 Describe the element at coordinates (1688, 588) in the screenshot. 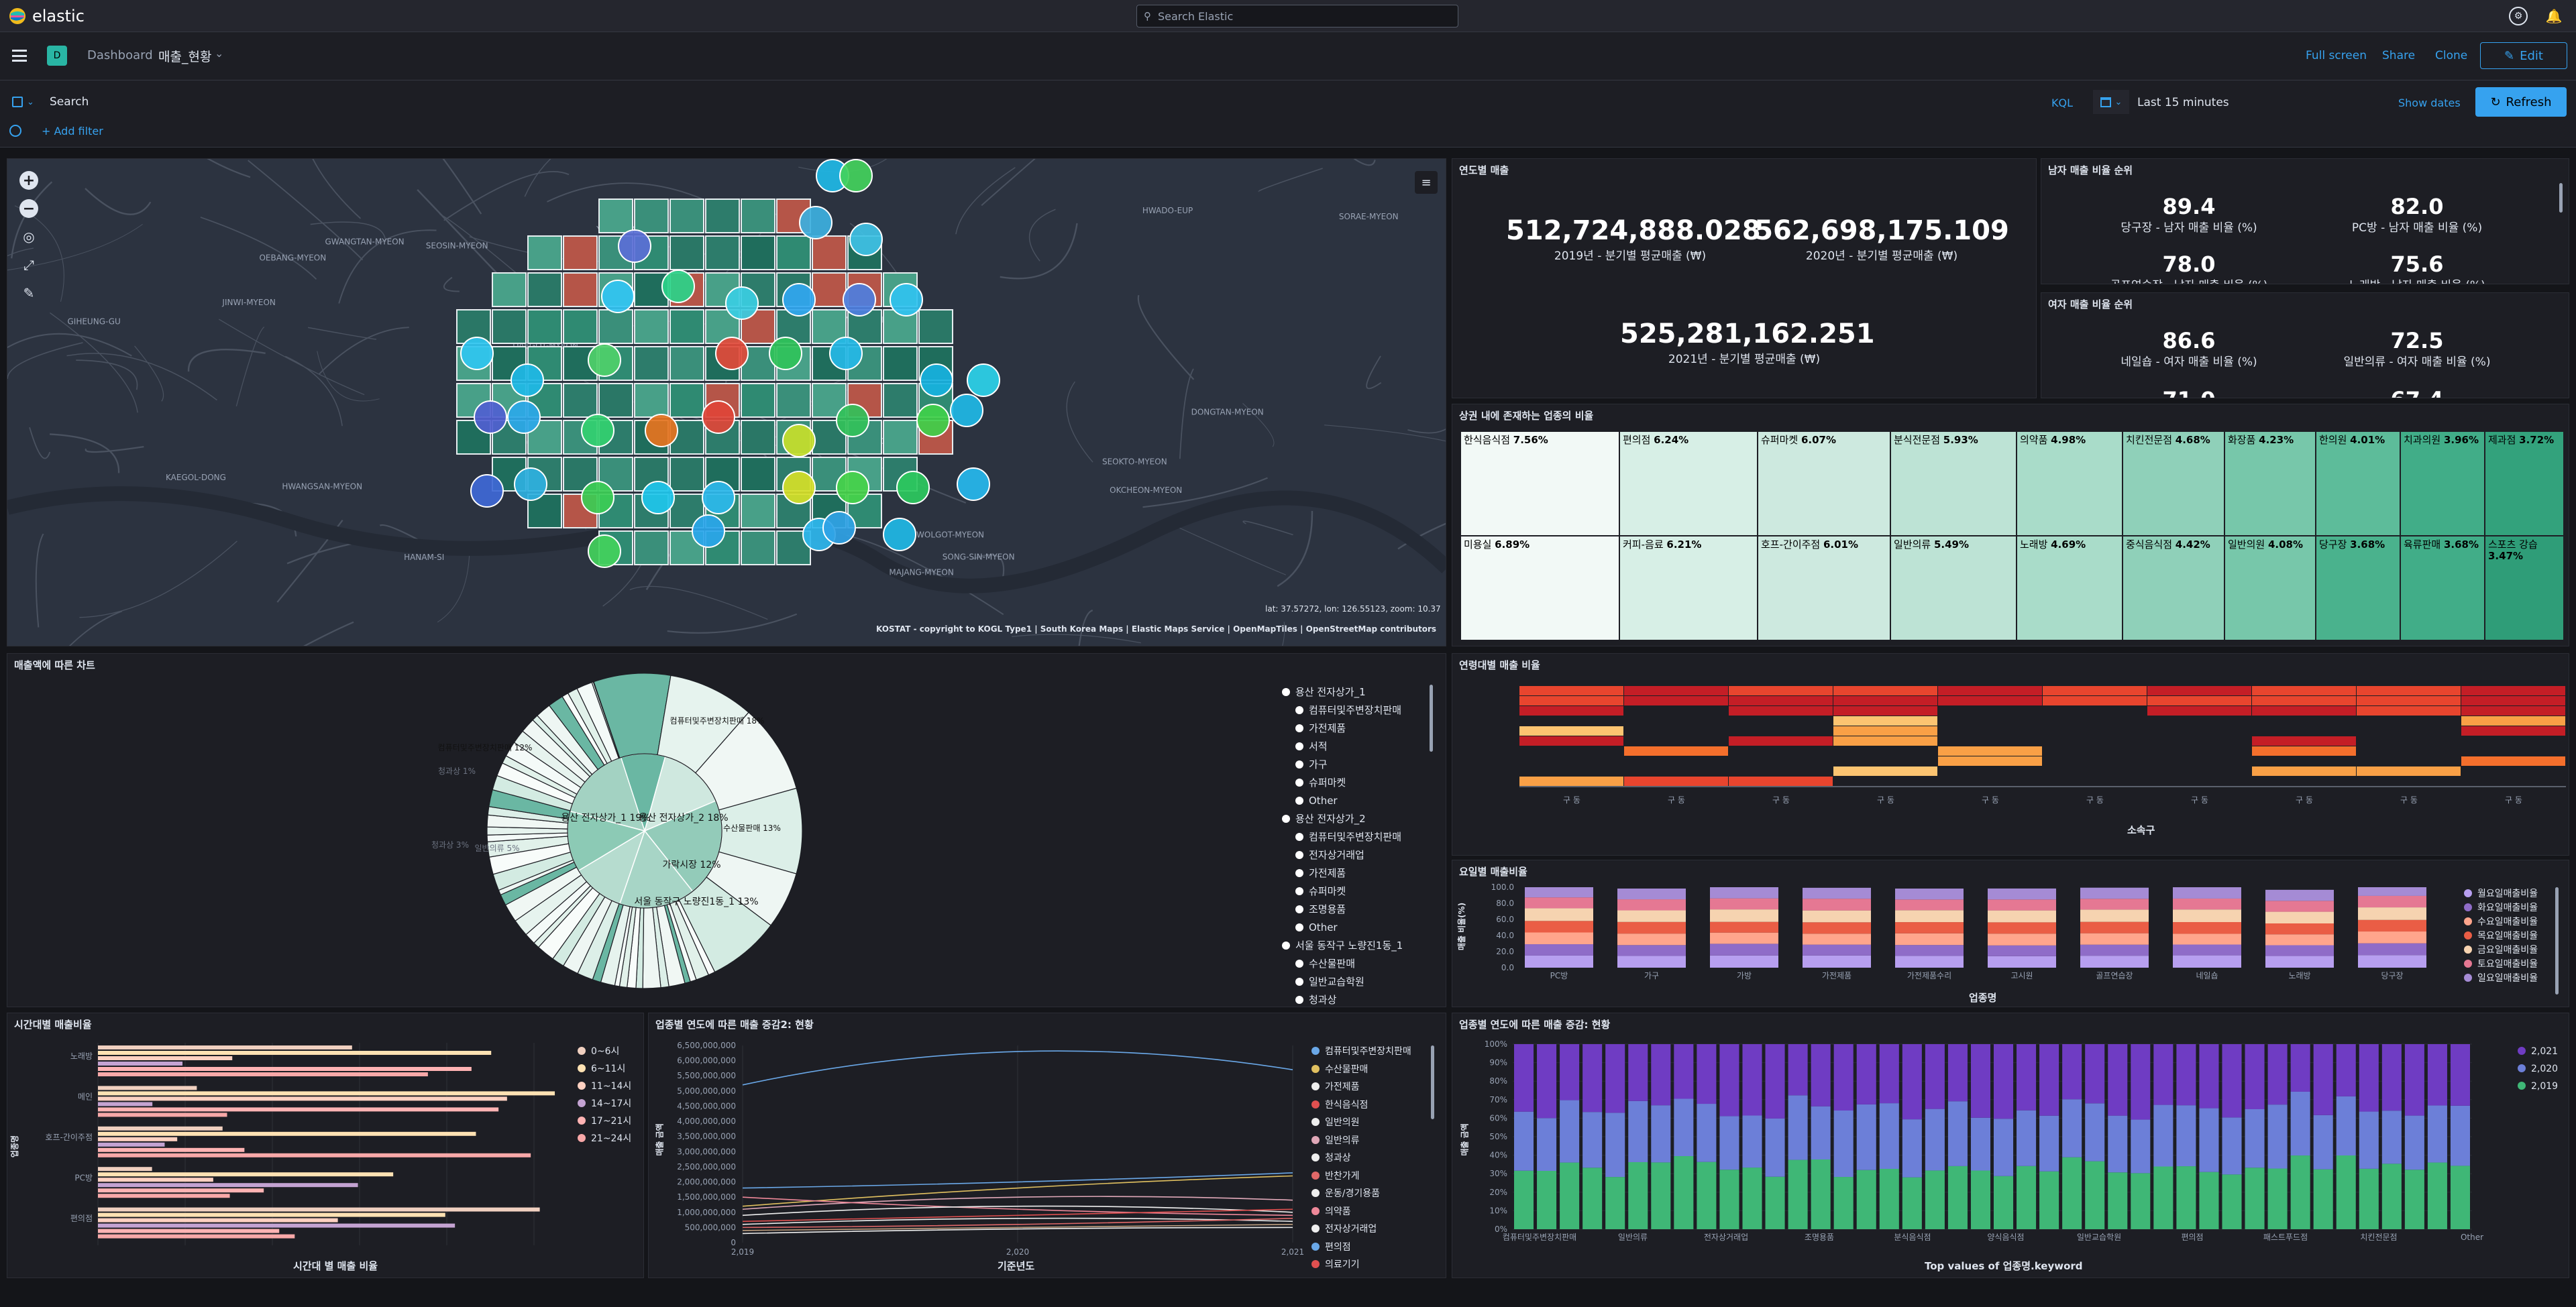

I see `treemap-cell: 커피-음료 6.21%` at that location.